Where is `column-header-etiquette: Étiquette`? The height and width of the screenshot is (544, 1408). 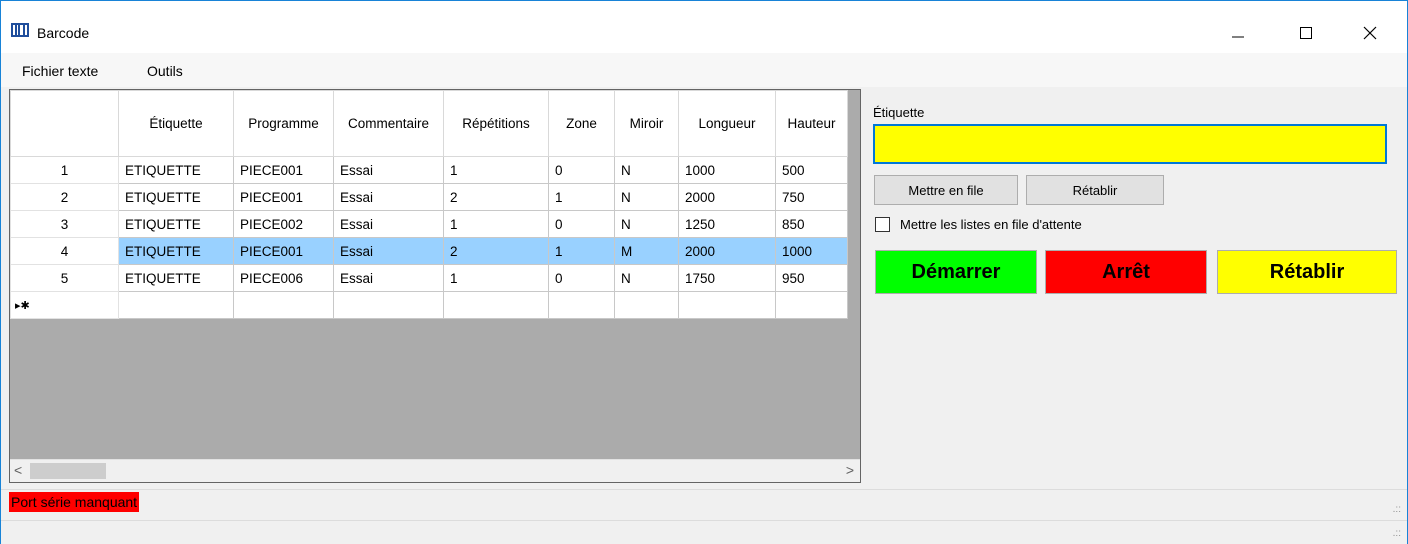 column-header-etiquette: Étiquette is located at coordinates (176, 123).